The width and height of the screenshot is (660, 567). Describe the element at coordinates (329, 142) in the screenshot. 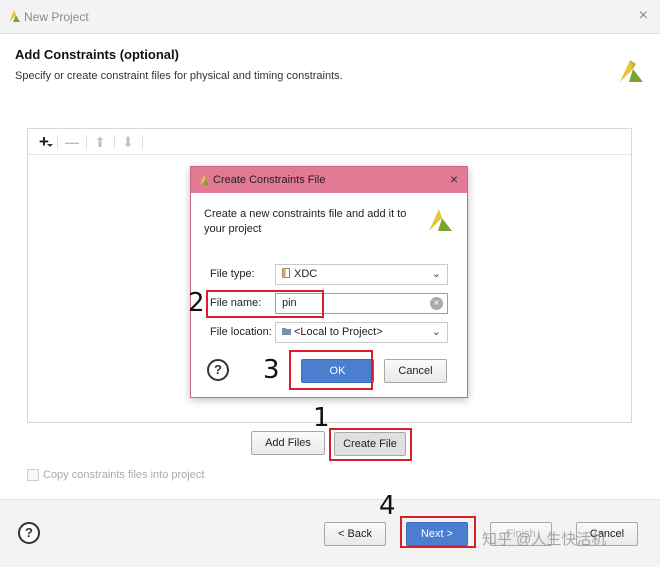

I see `file-list-toolbar: + — ⬆ ⬇` at that location.